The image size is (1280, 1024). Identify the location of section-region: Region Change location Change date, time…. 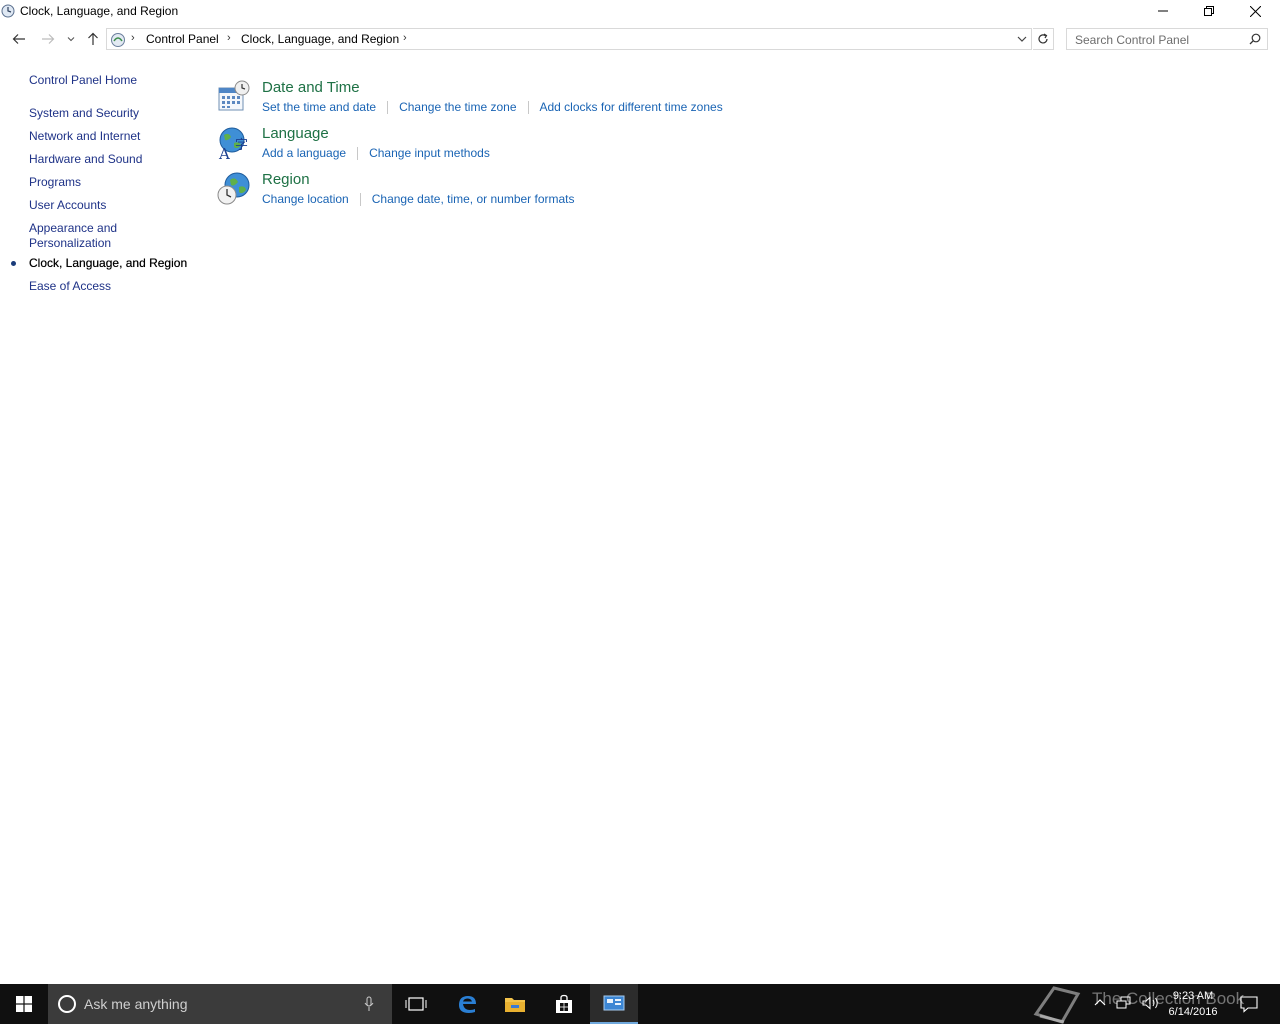
(496, 193).